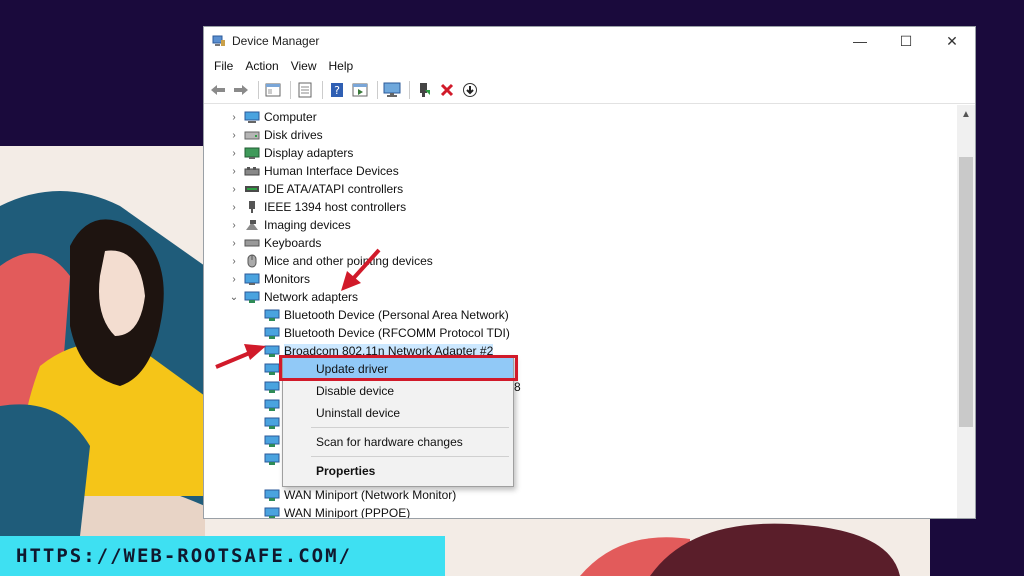  I want to click on network-adapter-item: Bluetooth Device (RFCOMM Protocol TDI), so click(387, 333).